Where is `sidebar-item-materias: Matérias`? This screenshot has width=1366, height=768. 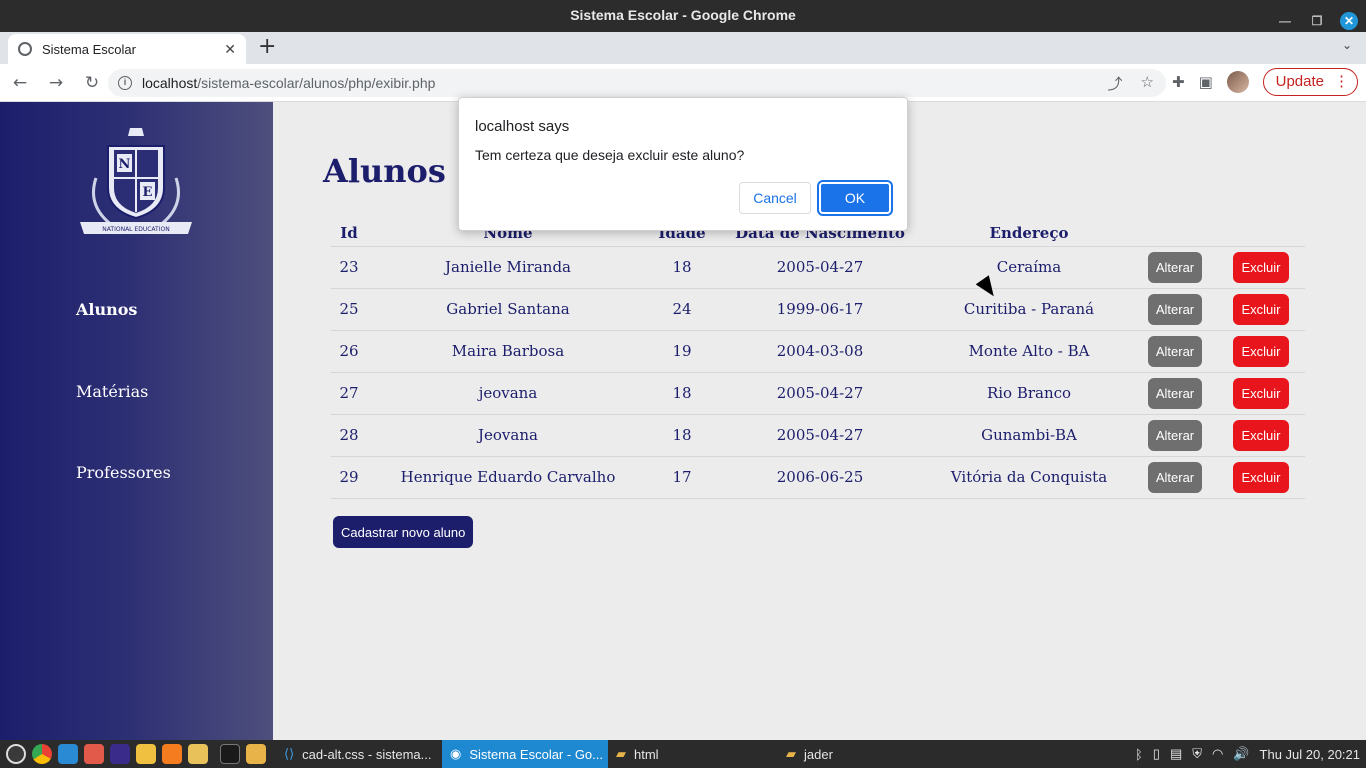
sidebar-item-materias: Matérias is located at coordinates (112, 391).